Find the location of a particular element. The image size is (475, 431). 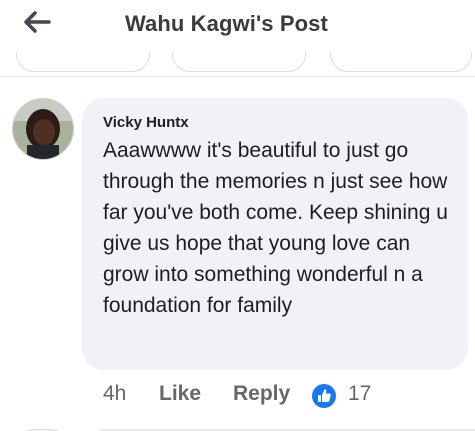

comment-actions: 4h Like Reply 17 is located at coordinates (289, 396).